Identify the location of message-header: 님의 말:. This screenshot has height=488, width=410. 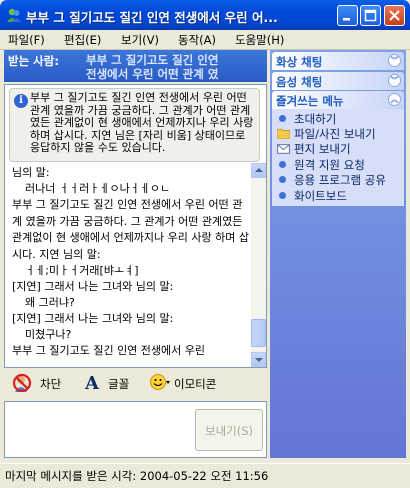
(31, 172).